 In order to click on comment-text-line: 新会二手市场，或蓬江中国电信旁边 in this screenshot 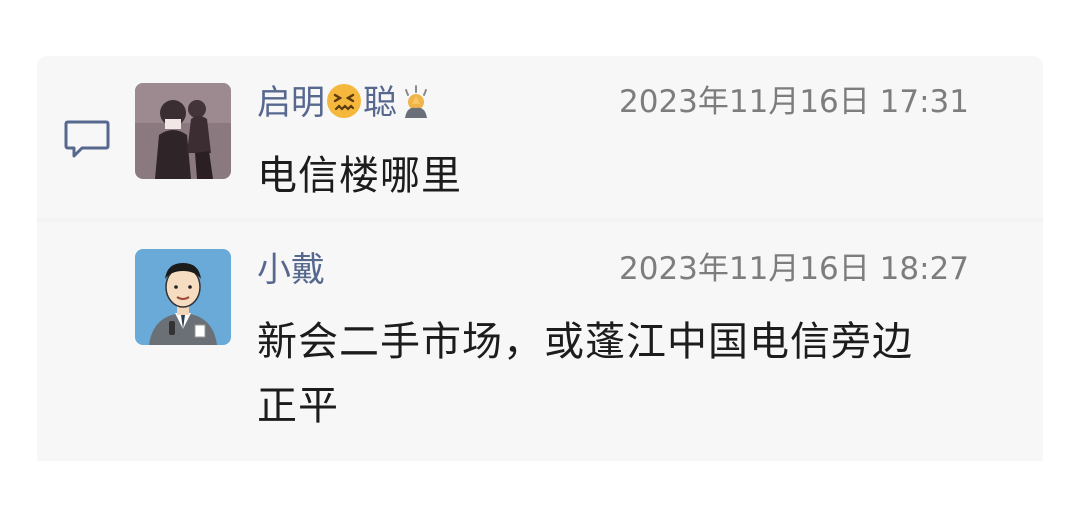, I will do `click(585, 342)`.